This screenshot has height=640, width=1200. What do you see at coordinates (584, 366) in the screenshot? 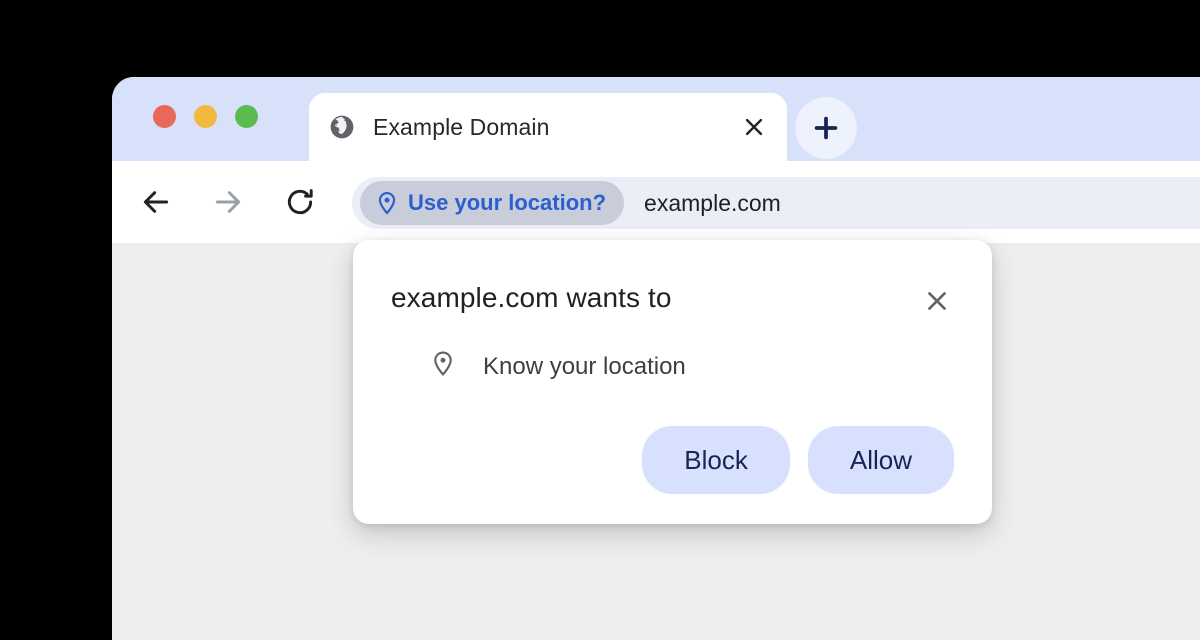
I see `permission-label: Know your location` at bounding box center [584, 366].